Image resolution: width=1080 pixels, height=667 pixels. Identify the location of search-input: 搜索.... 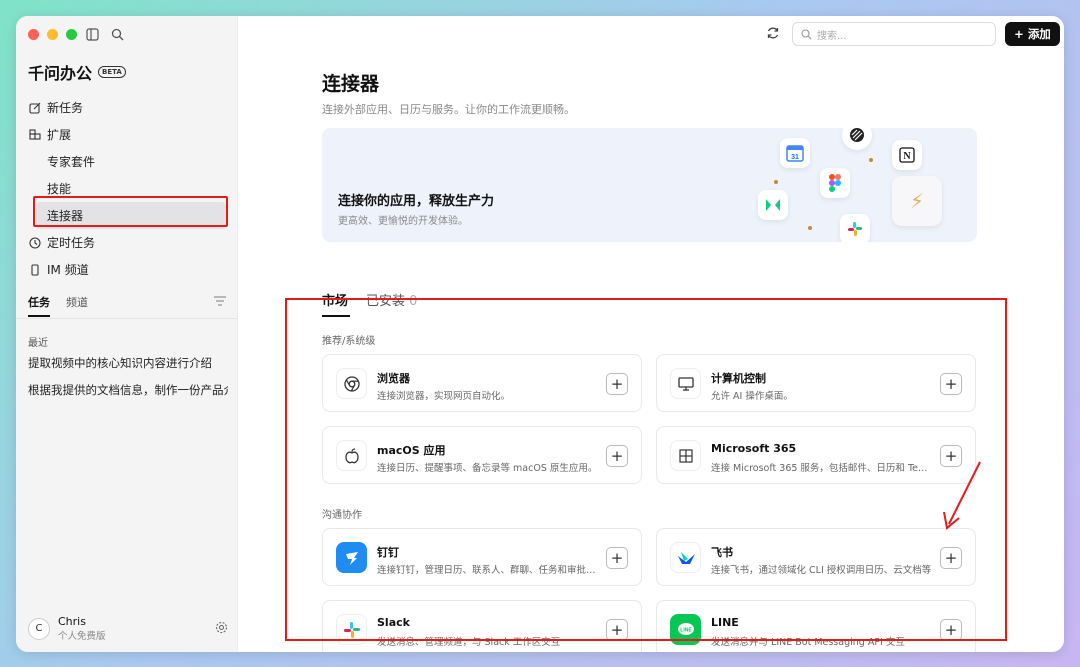
(894, 34).